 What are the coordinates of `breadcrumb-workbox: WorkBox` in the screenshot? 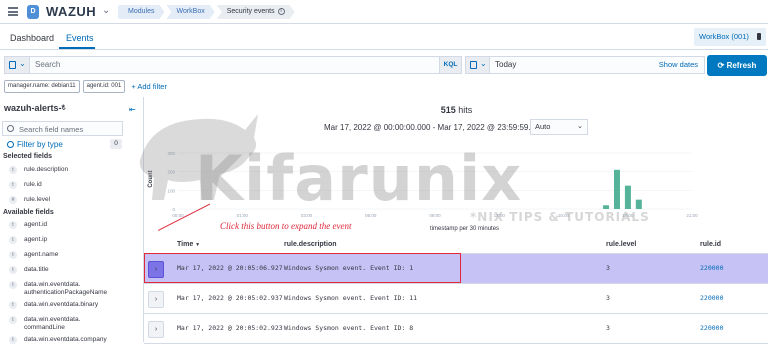 It's located at (190, 12).